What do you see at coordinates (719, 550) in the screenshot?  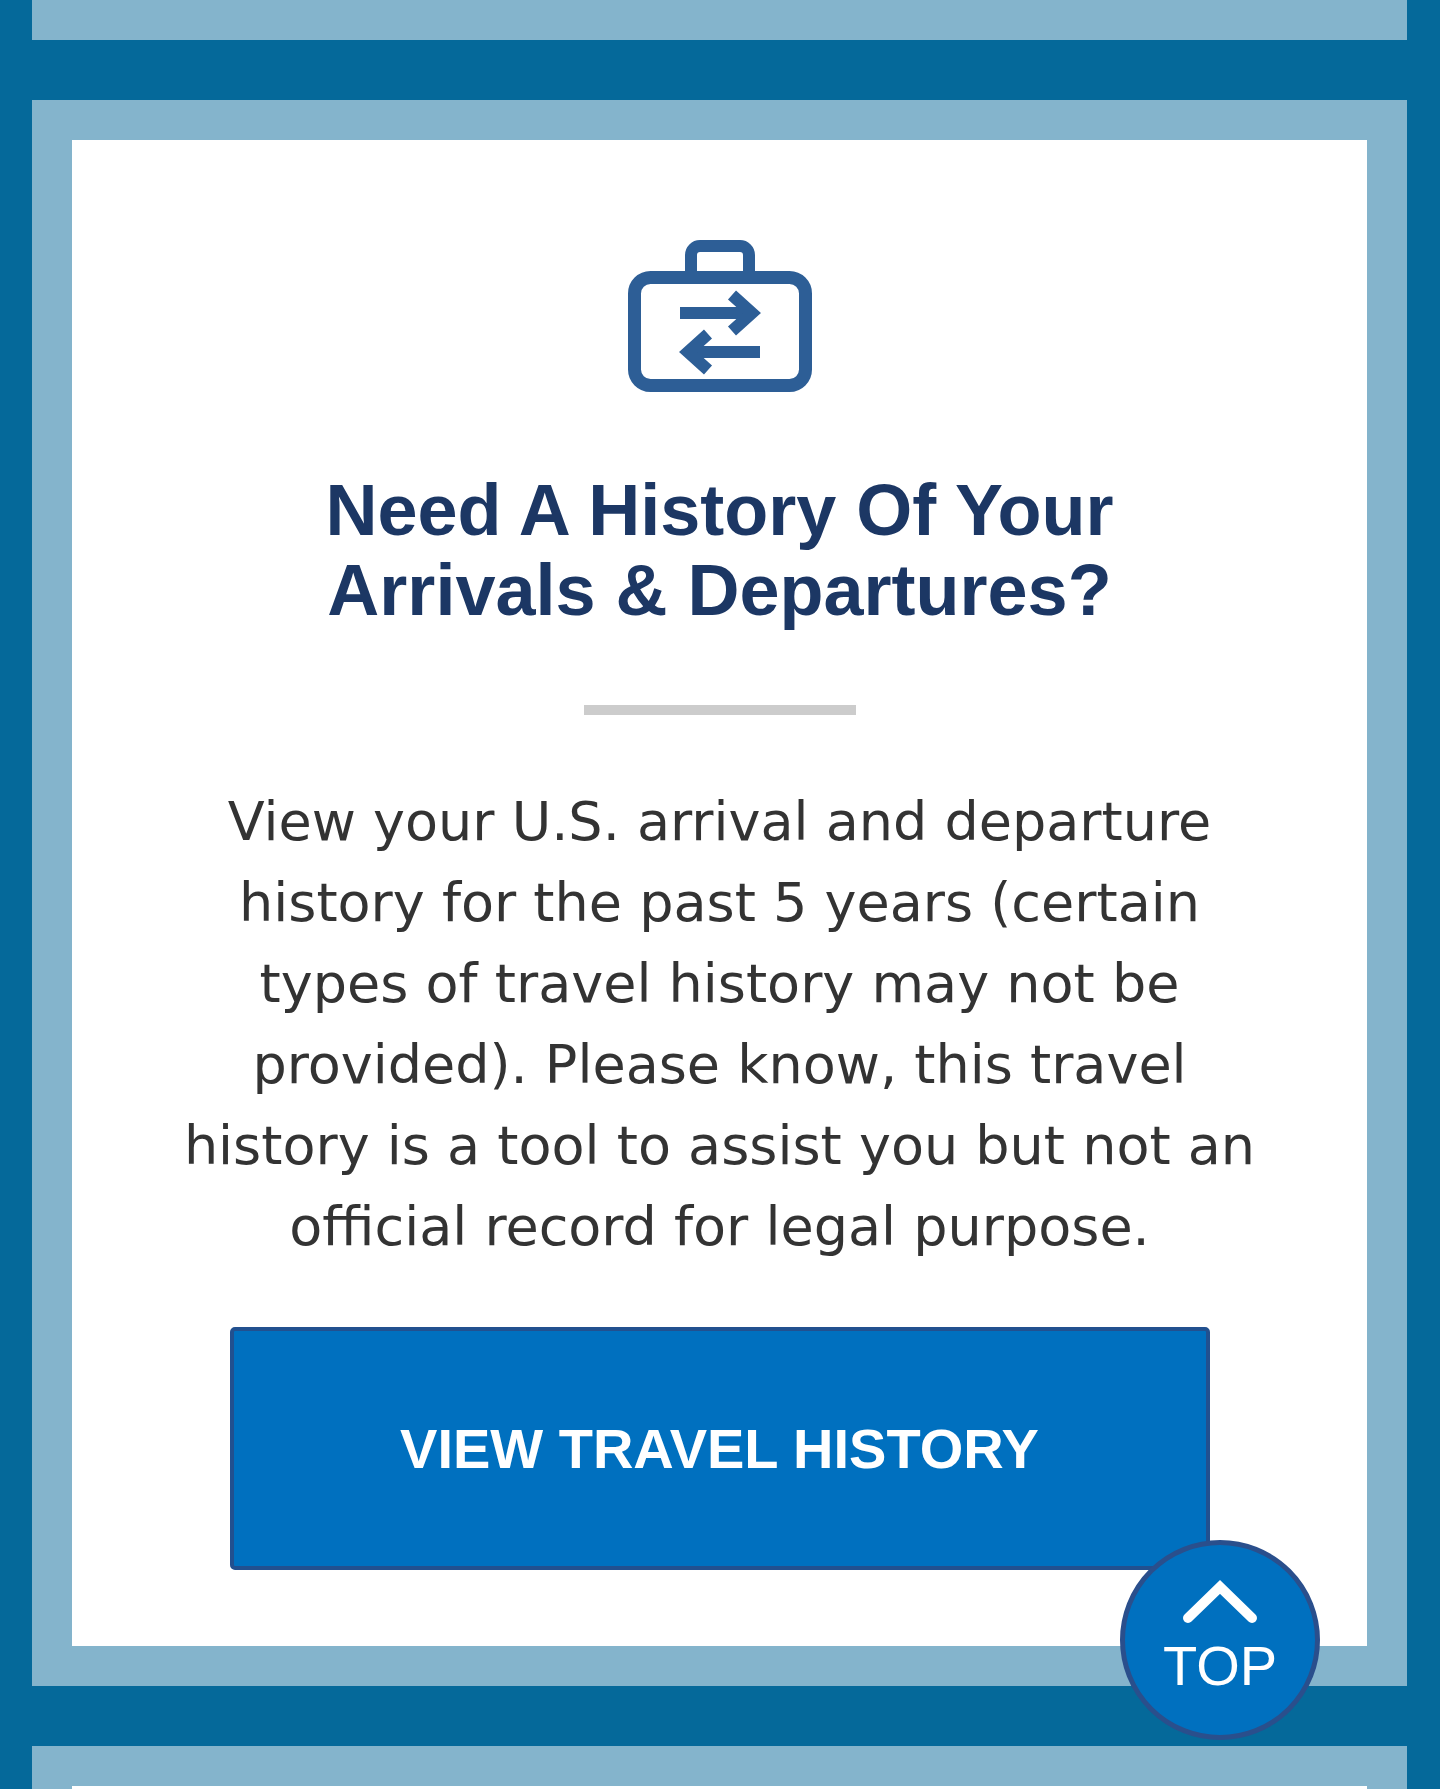 I see `card-title: Need A History Of Your Arrivals & Departures?` at bounding box center [719, 550].